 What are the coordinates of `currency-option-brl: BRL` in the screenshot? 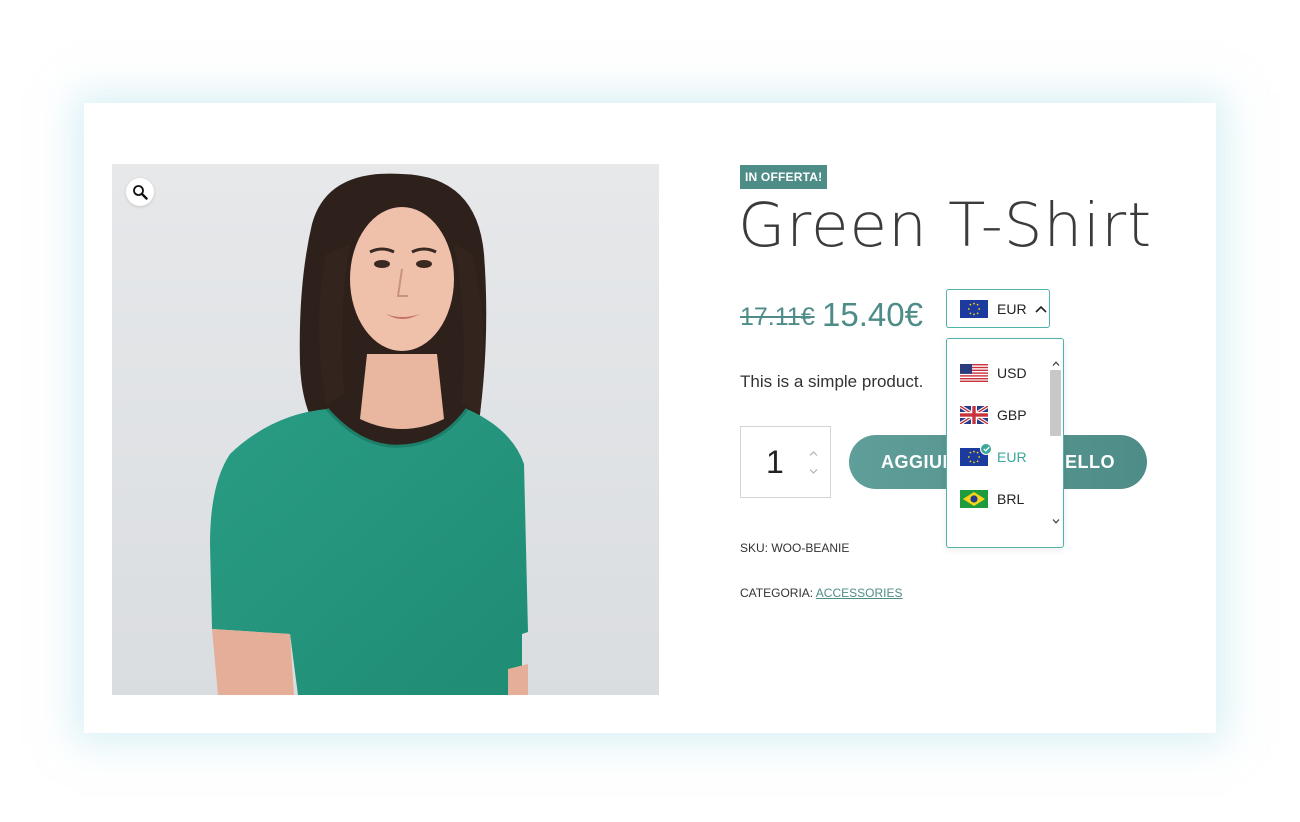 It's located at (1005, 499).